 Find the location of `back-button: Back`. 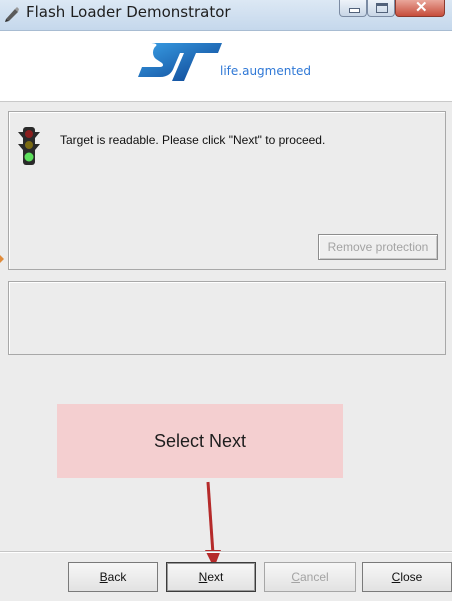

back-button: Back is located at coordinates (113, 577).